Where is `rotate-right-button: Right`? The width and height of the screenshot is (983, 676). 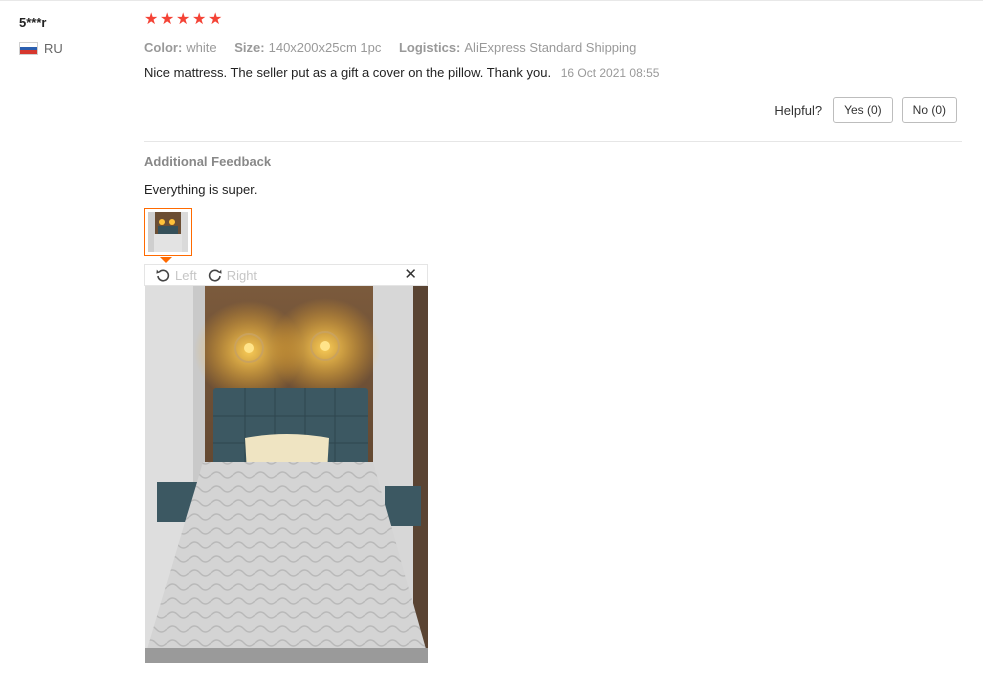
rotate-right-button: Right is located at coordinates (232, 275).